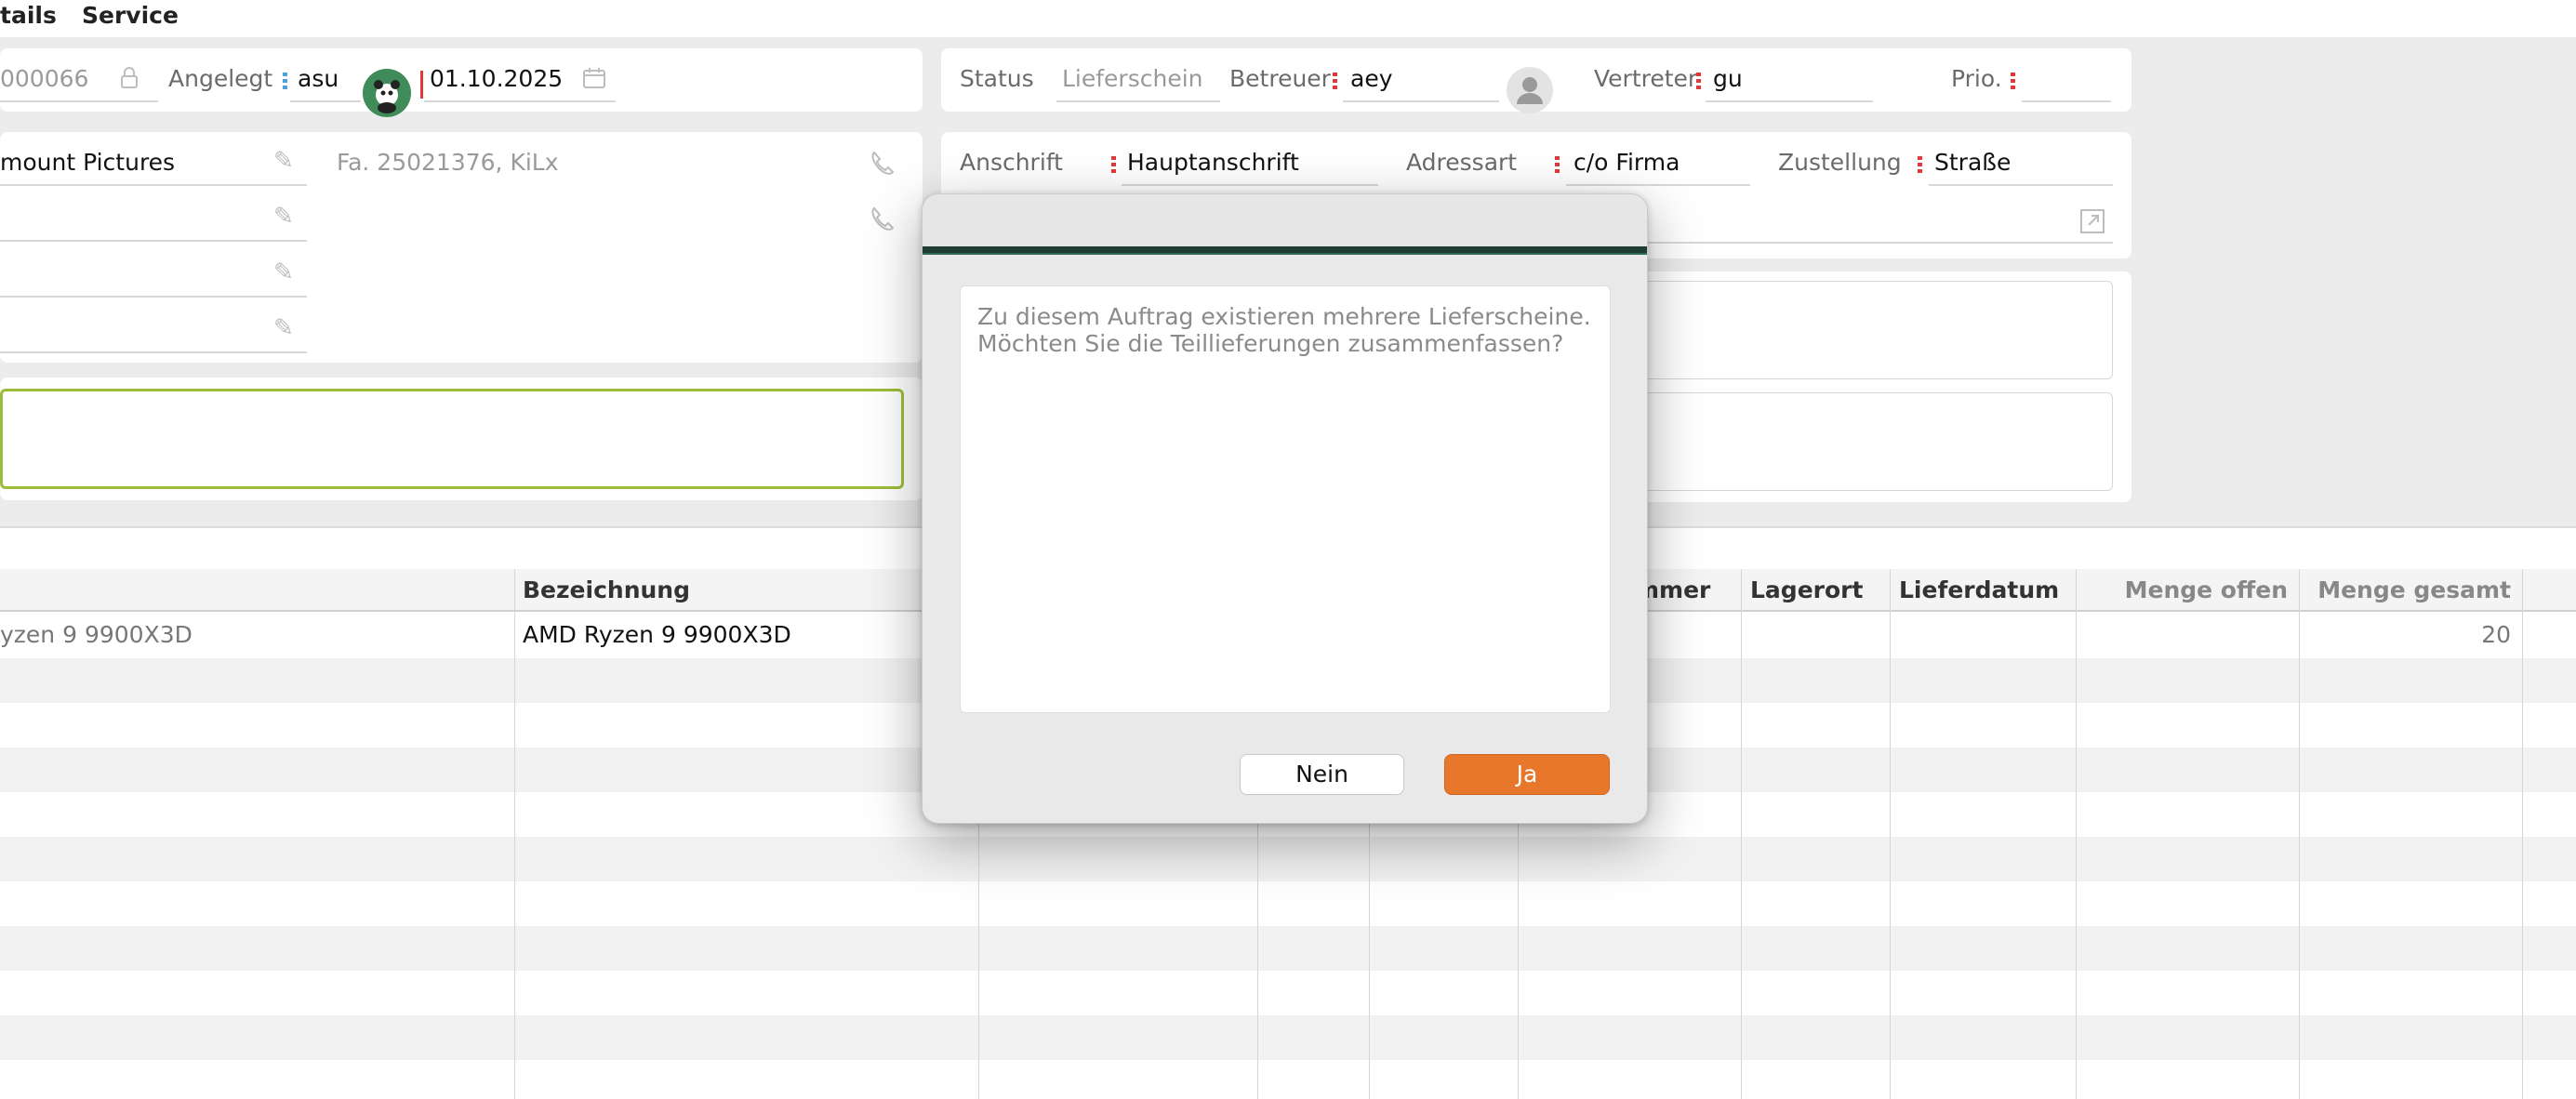 The image size is (2576, 1099). What do you see at coordinates (220, 78) in the screenshot?
I see `angelegt-label: Angelegt` at bounding box center [220, 78].